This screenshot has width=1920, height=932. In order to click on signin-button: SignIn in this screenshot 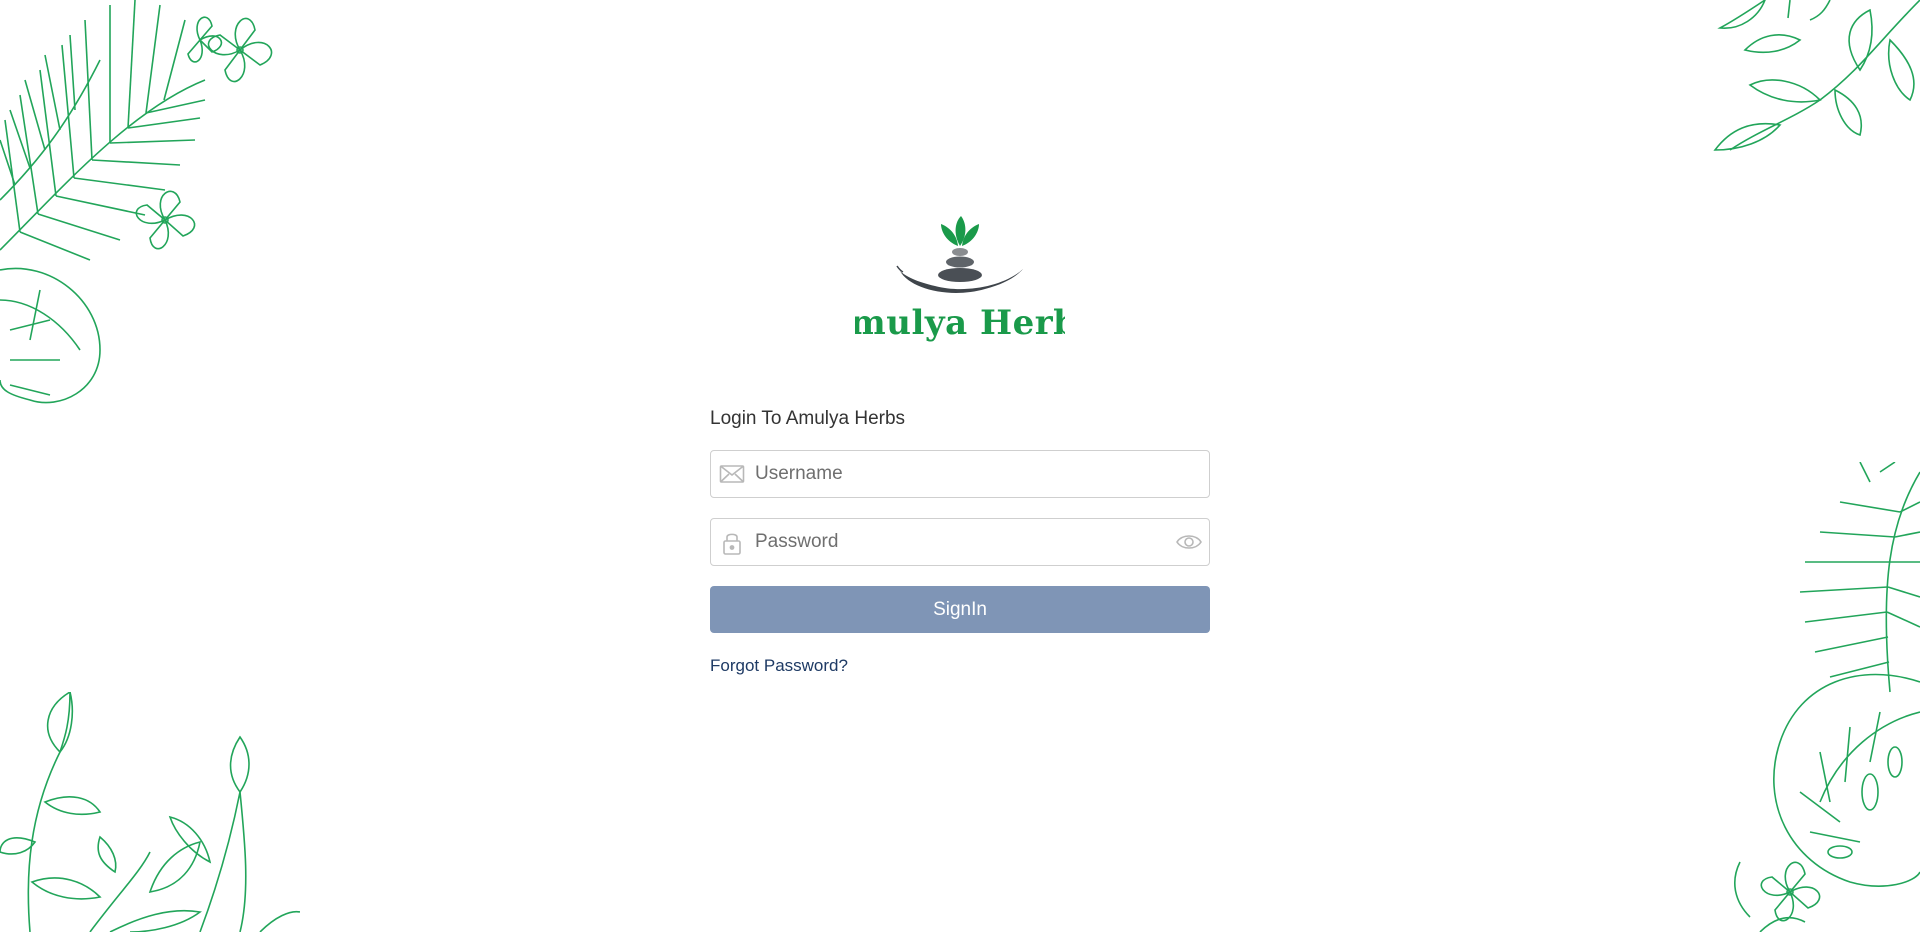, I will do `click(960, 609)`.